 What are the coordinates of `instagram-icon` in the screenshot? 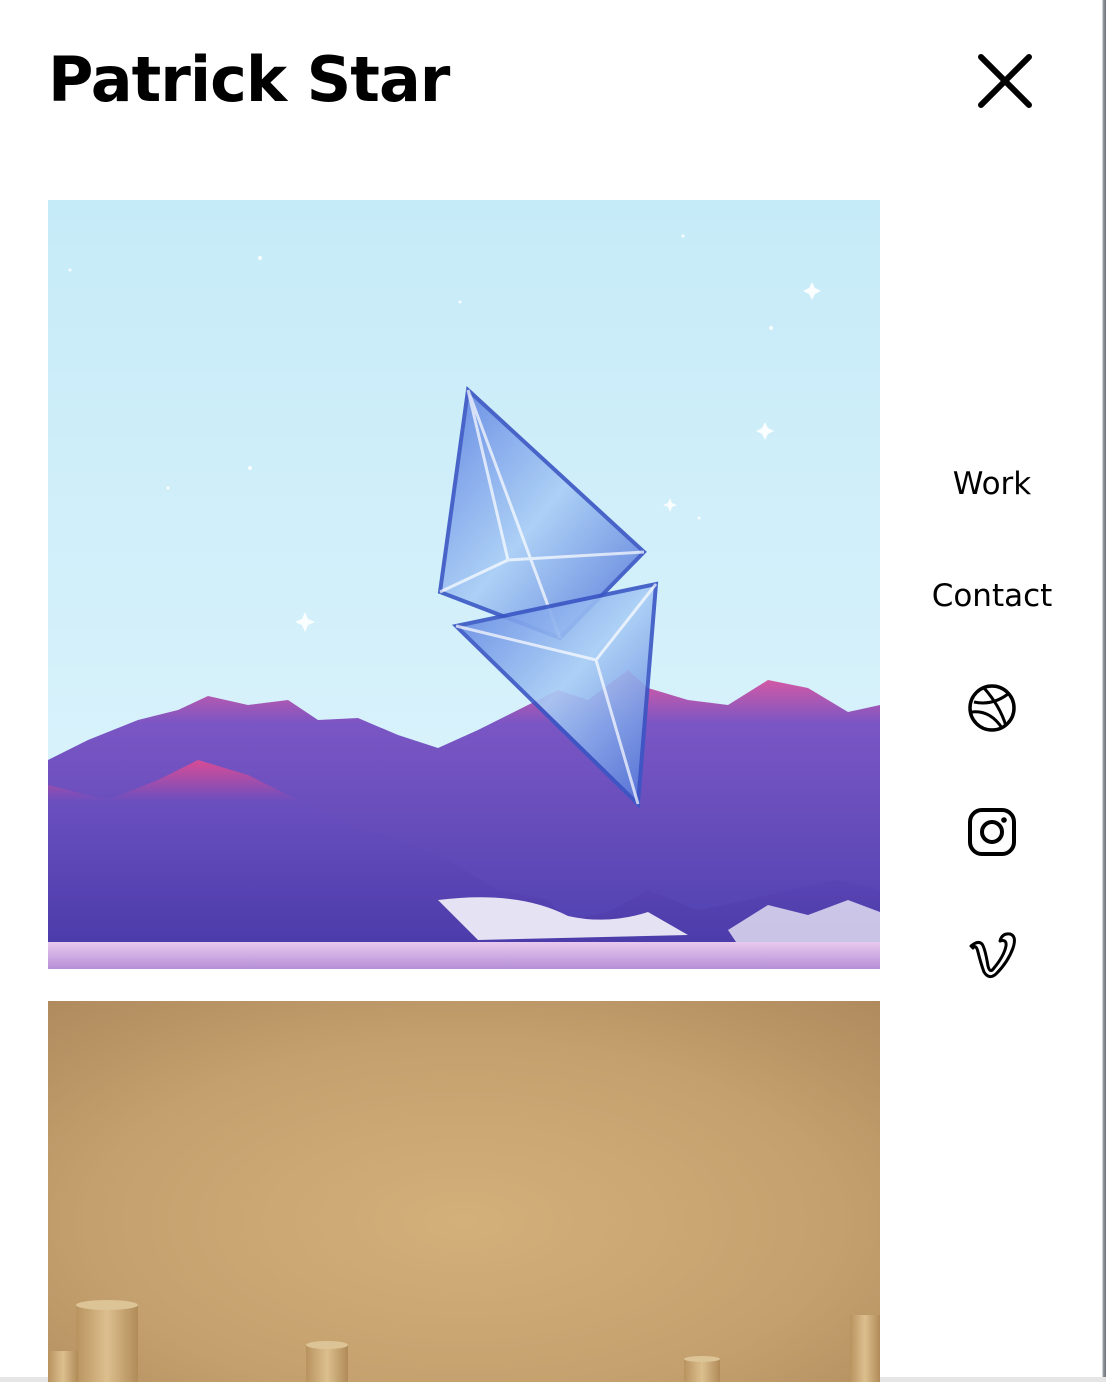 It's located at (992, 832).